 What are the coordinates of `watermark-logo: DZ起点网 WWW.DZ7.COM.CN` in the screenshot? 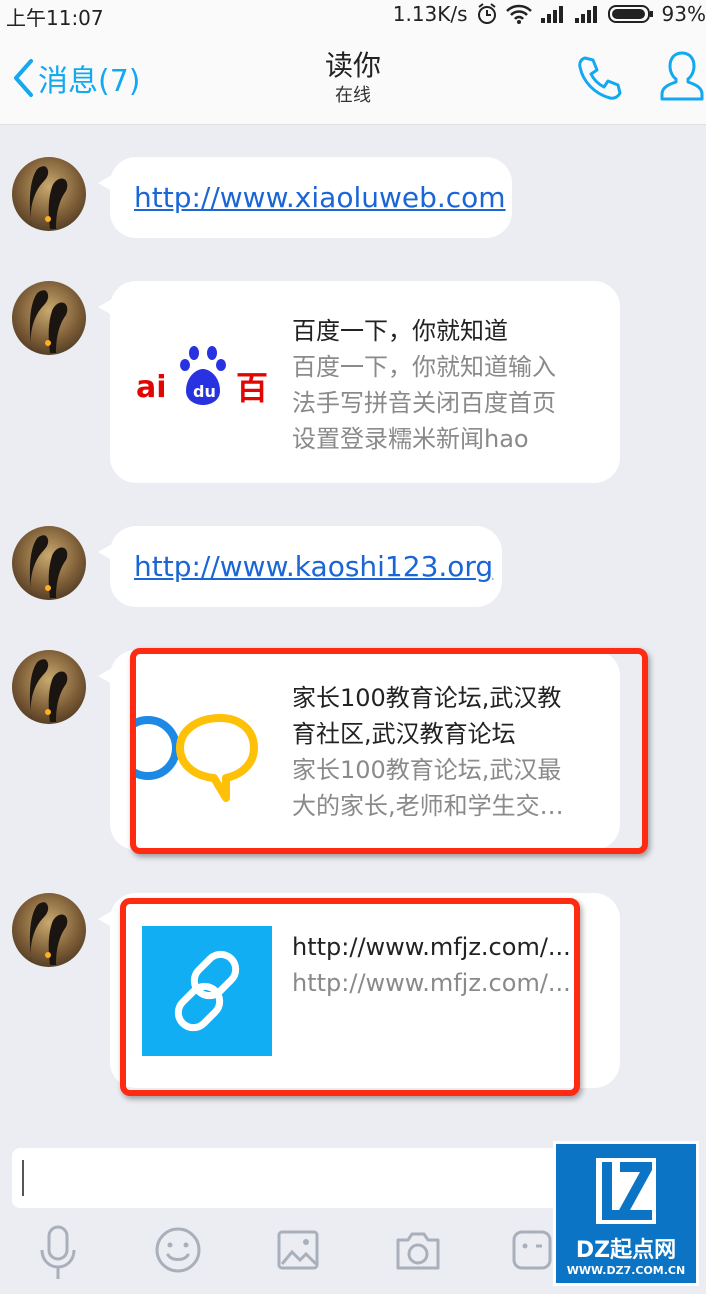 It's located at (626, 1213).